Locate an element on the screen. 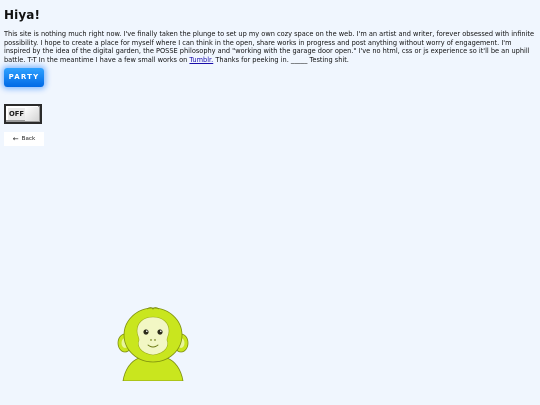 The image size is (540, 405). on-off-toggle: OFF ON is located at coordinates (23, 114).